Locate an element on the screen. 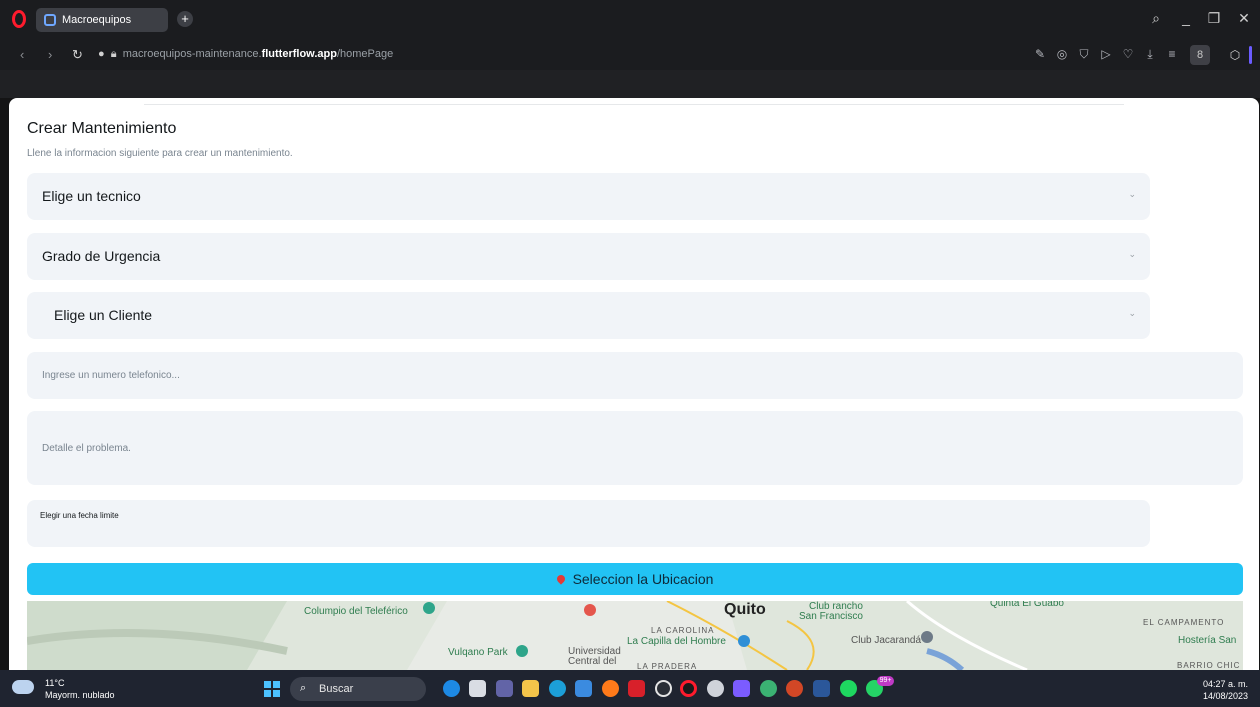 This screenshot has width=1260, height=707. opera-logo-icon is located at coordinates (19, 19).